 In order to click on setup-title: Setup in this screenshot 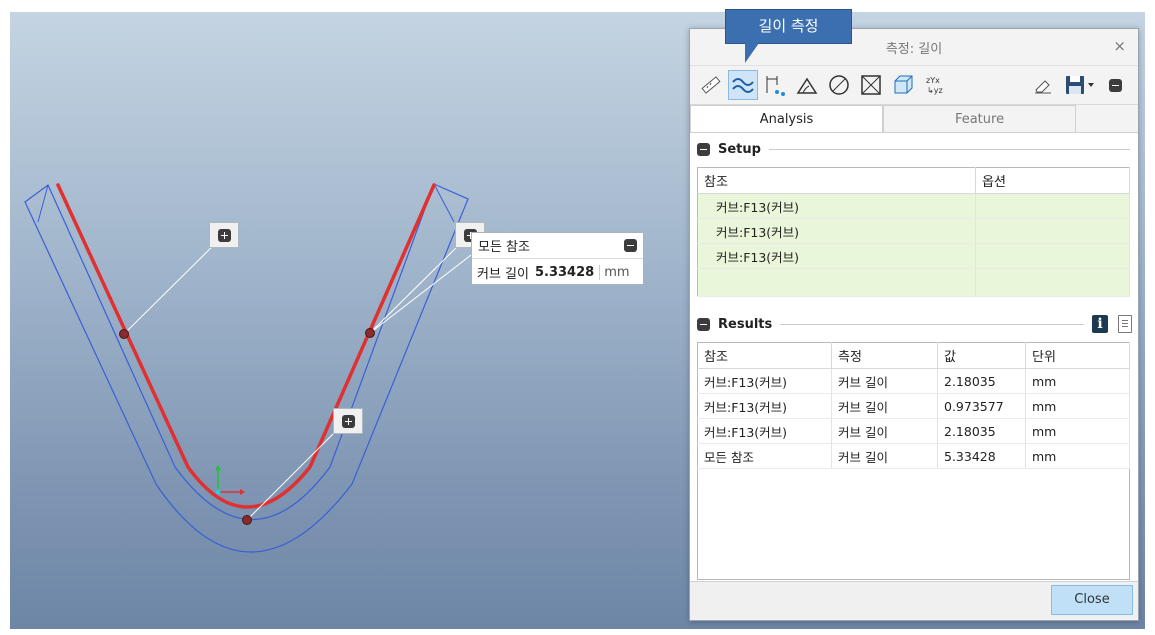, I will do `click(739, 149)`.